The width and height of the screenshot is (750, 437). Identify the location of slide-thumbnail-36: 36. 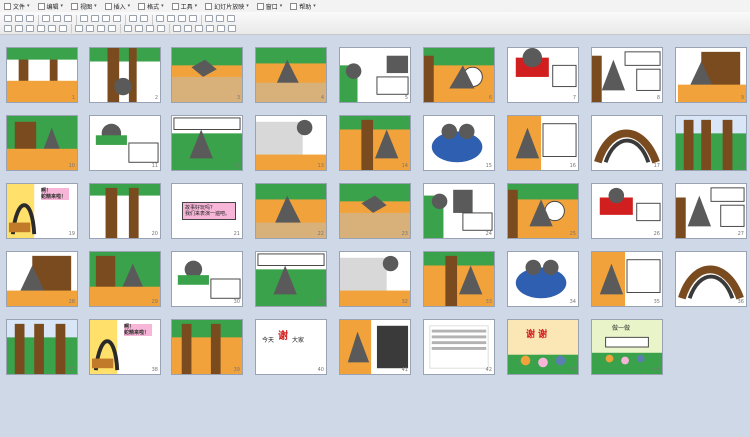
(711, 279).